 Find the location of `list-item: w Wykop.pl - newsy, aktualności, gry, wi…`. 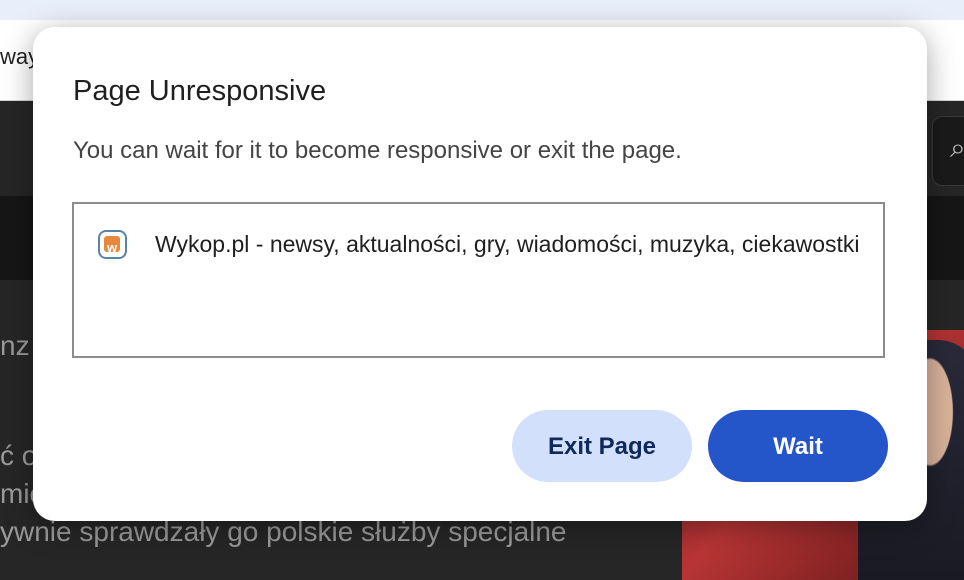

list-item: w Wykop.pl - newsy, aktualności, gry, wi… is located at coordinates (479, 246).